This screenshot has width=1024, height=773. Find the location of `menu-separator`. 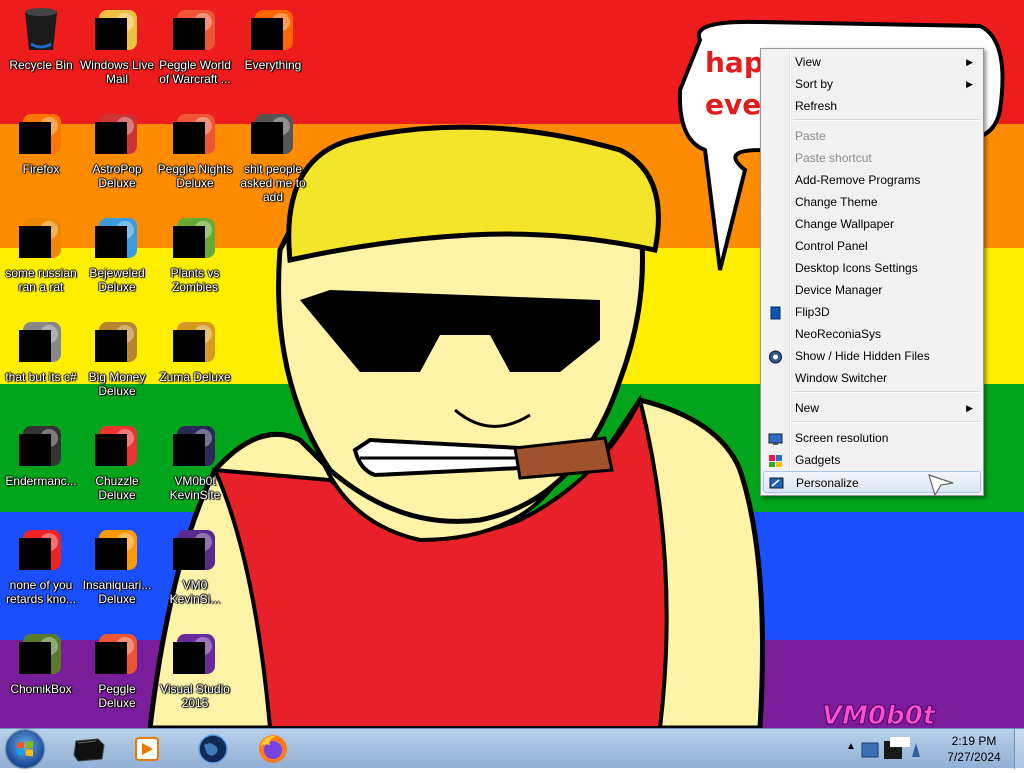

menu-separator is located at coordinates (886, 120).